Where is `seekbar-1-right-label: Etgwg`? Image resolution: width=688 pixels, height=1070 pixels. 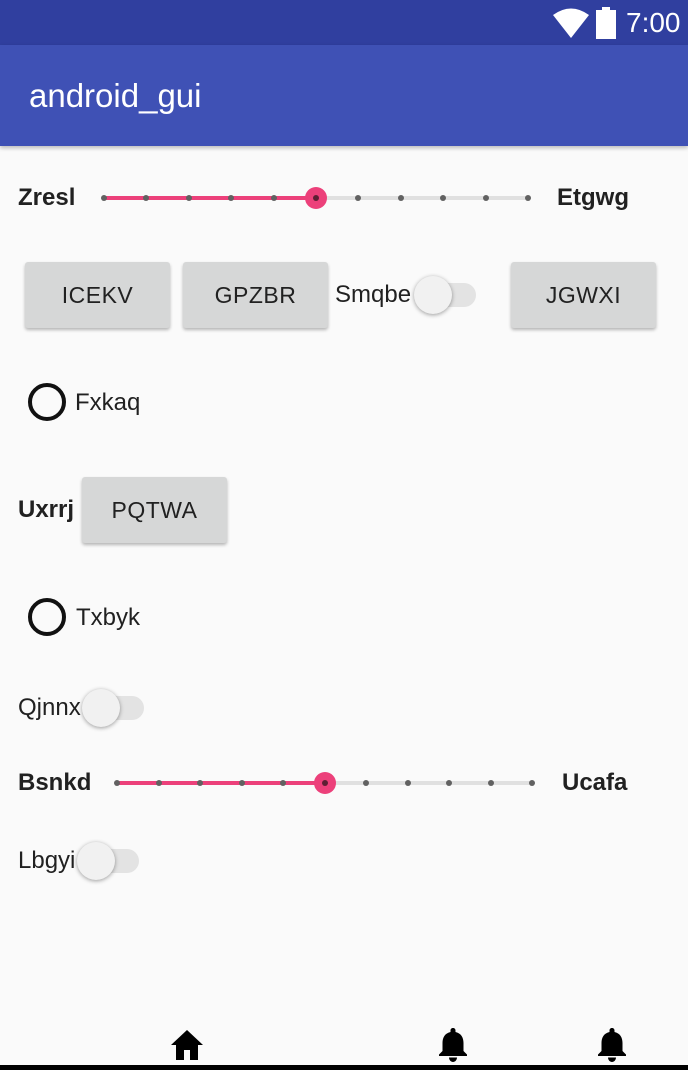
seekbar-1-right-label: Etgwg is located at coordinates (593, 197).